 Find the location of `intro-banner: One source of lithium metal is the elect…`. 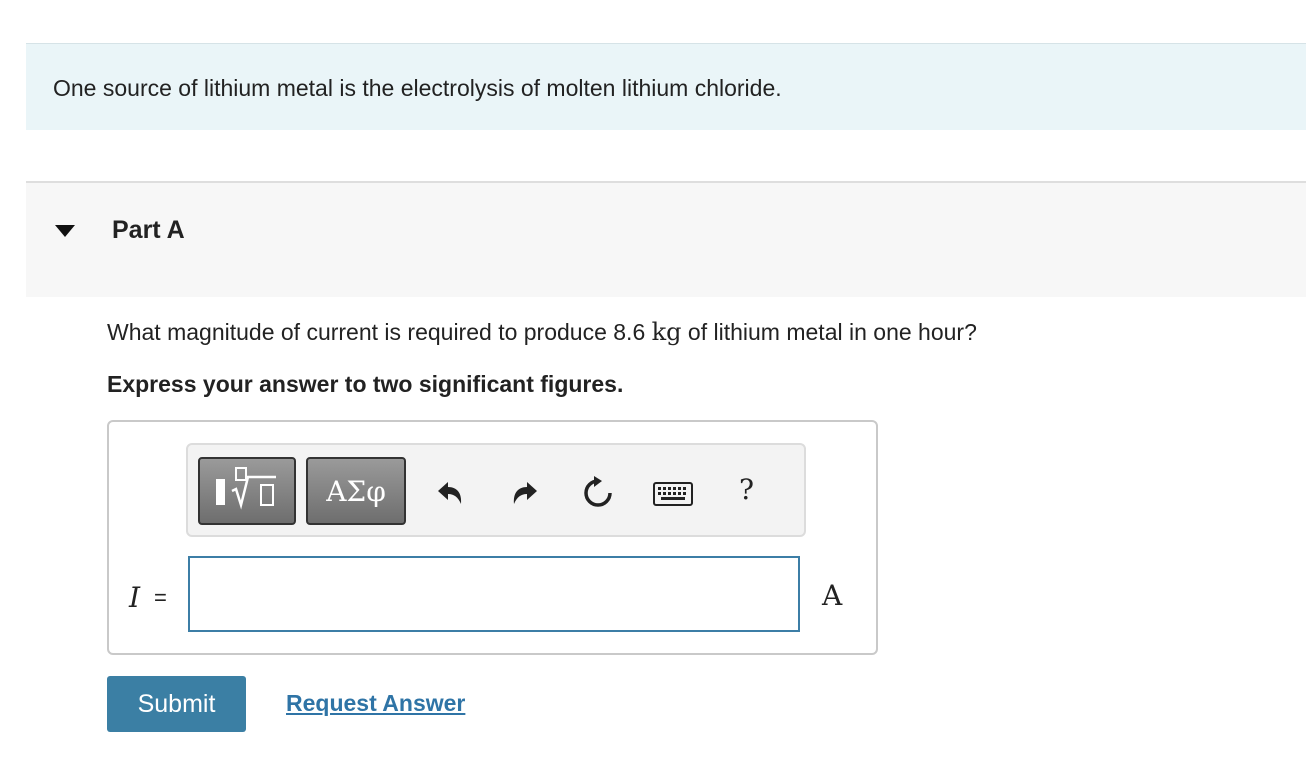

intro-banner: One source of lithium metal is the elect… is located at coordinates (666, 86).